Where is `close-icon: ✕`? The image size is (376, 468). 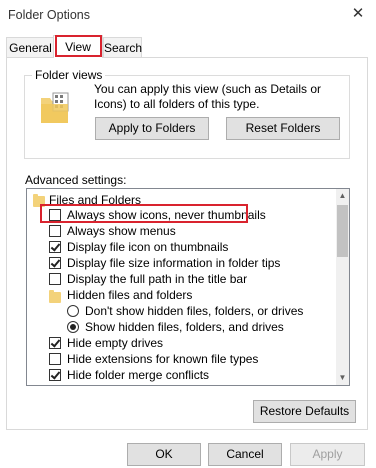 close-icon: ✕ is located at coordinates (358, 14).